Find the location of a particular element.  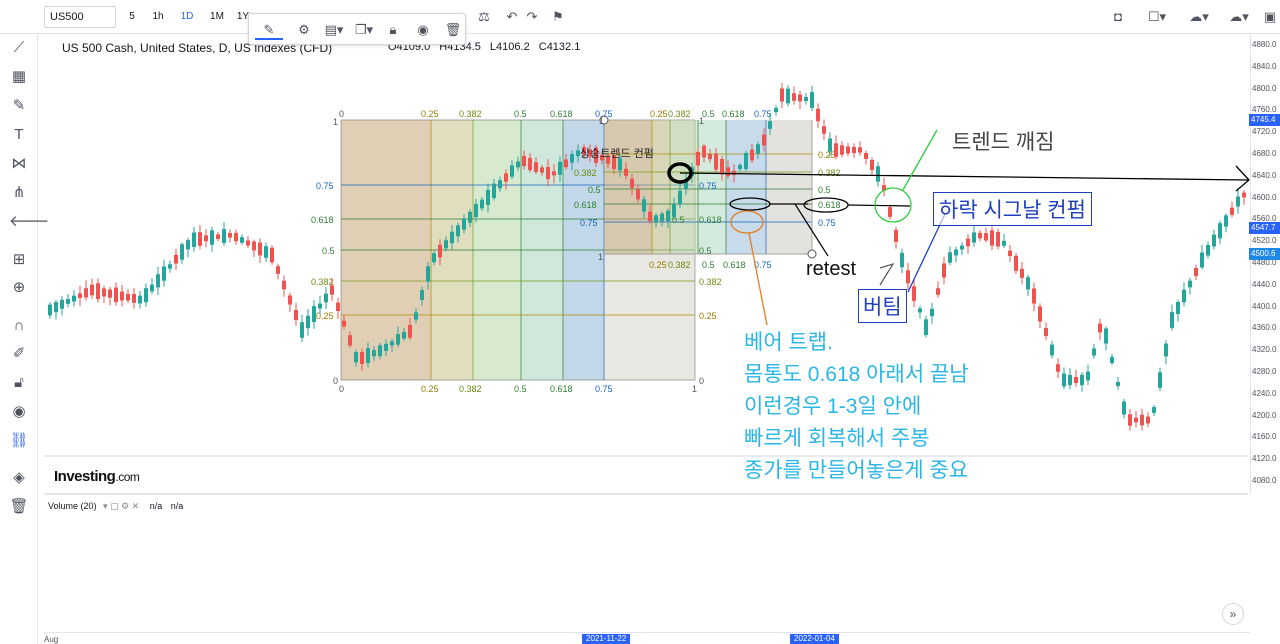

annotation-trend-break: 트렌드 깨짐 is located at coordinates (1003, 141).